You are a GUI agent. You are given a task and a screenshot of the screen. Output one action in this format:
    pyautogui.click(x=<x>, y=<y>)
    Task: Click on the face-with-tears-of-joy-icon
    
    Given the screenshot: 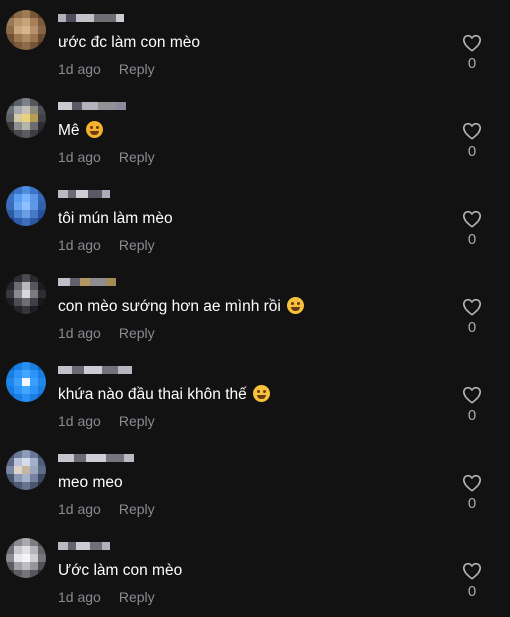 What is the action you would take?
    pyautogui.click(x=262, y=393)
    